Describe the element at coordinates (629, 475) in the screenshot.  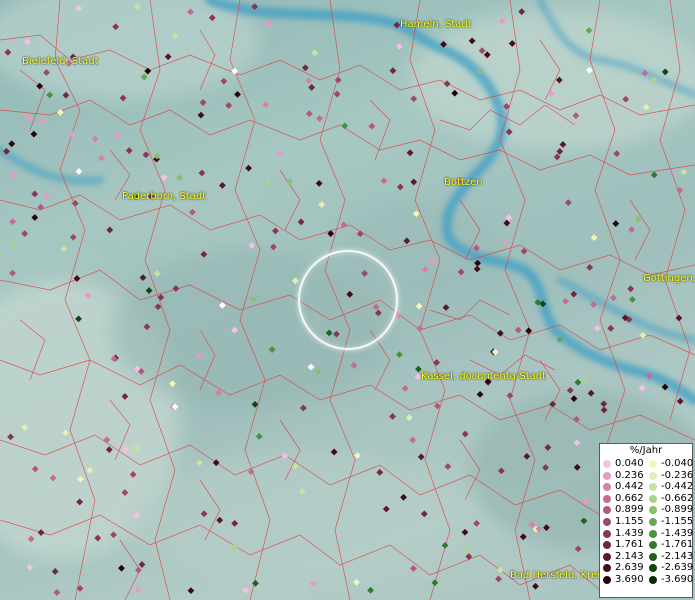
I see `legend-value-positive: 0.236` at that location.